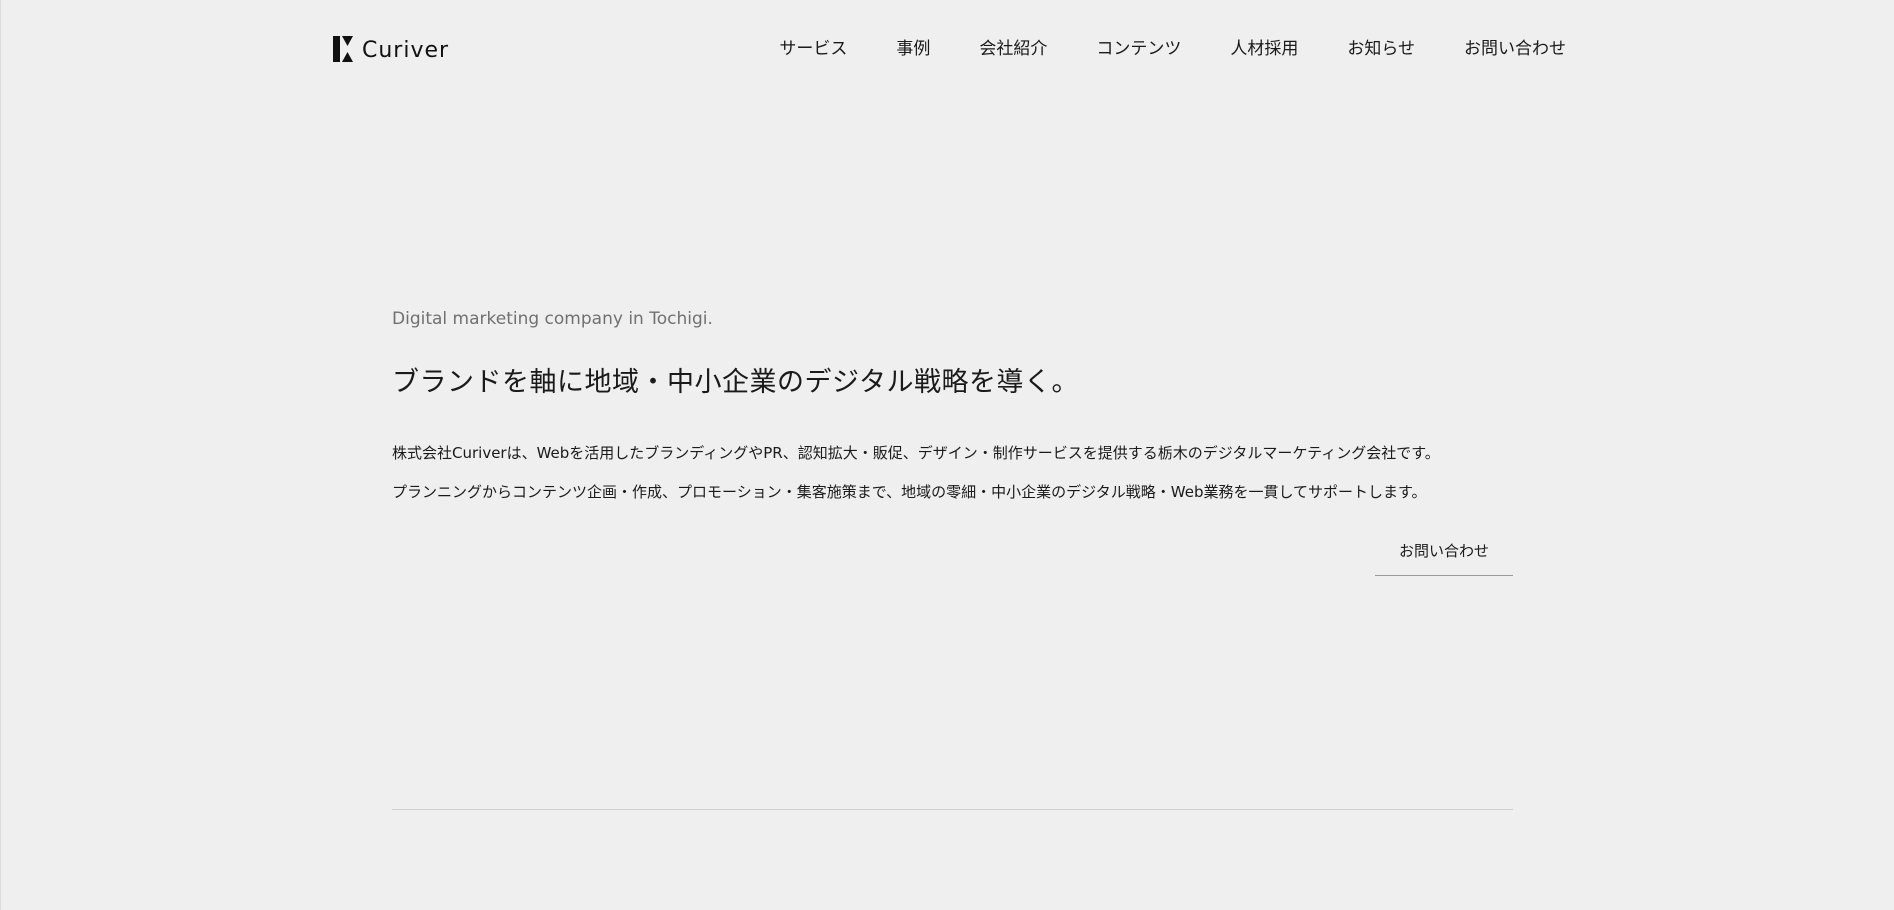 The height and width of the screenshot is (910, 1894). I want to click on section-divider, so click(952, 809).